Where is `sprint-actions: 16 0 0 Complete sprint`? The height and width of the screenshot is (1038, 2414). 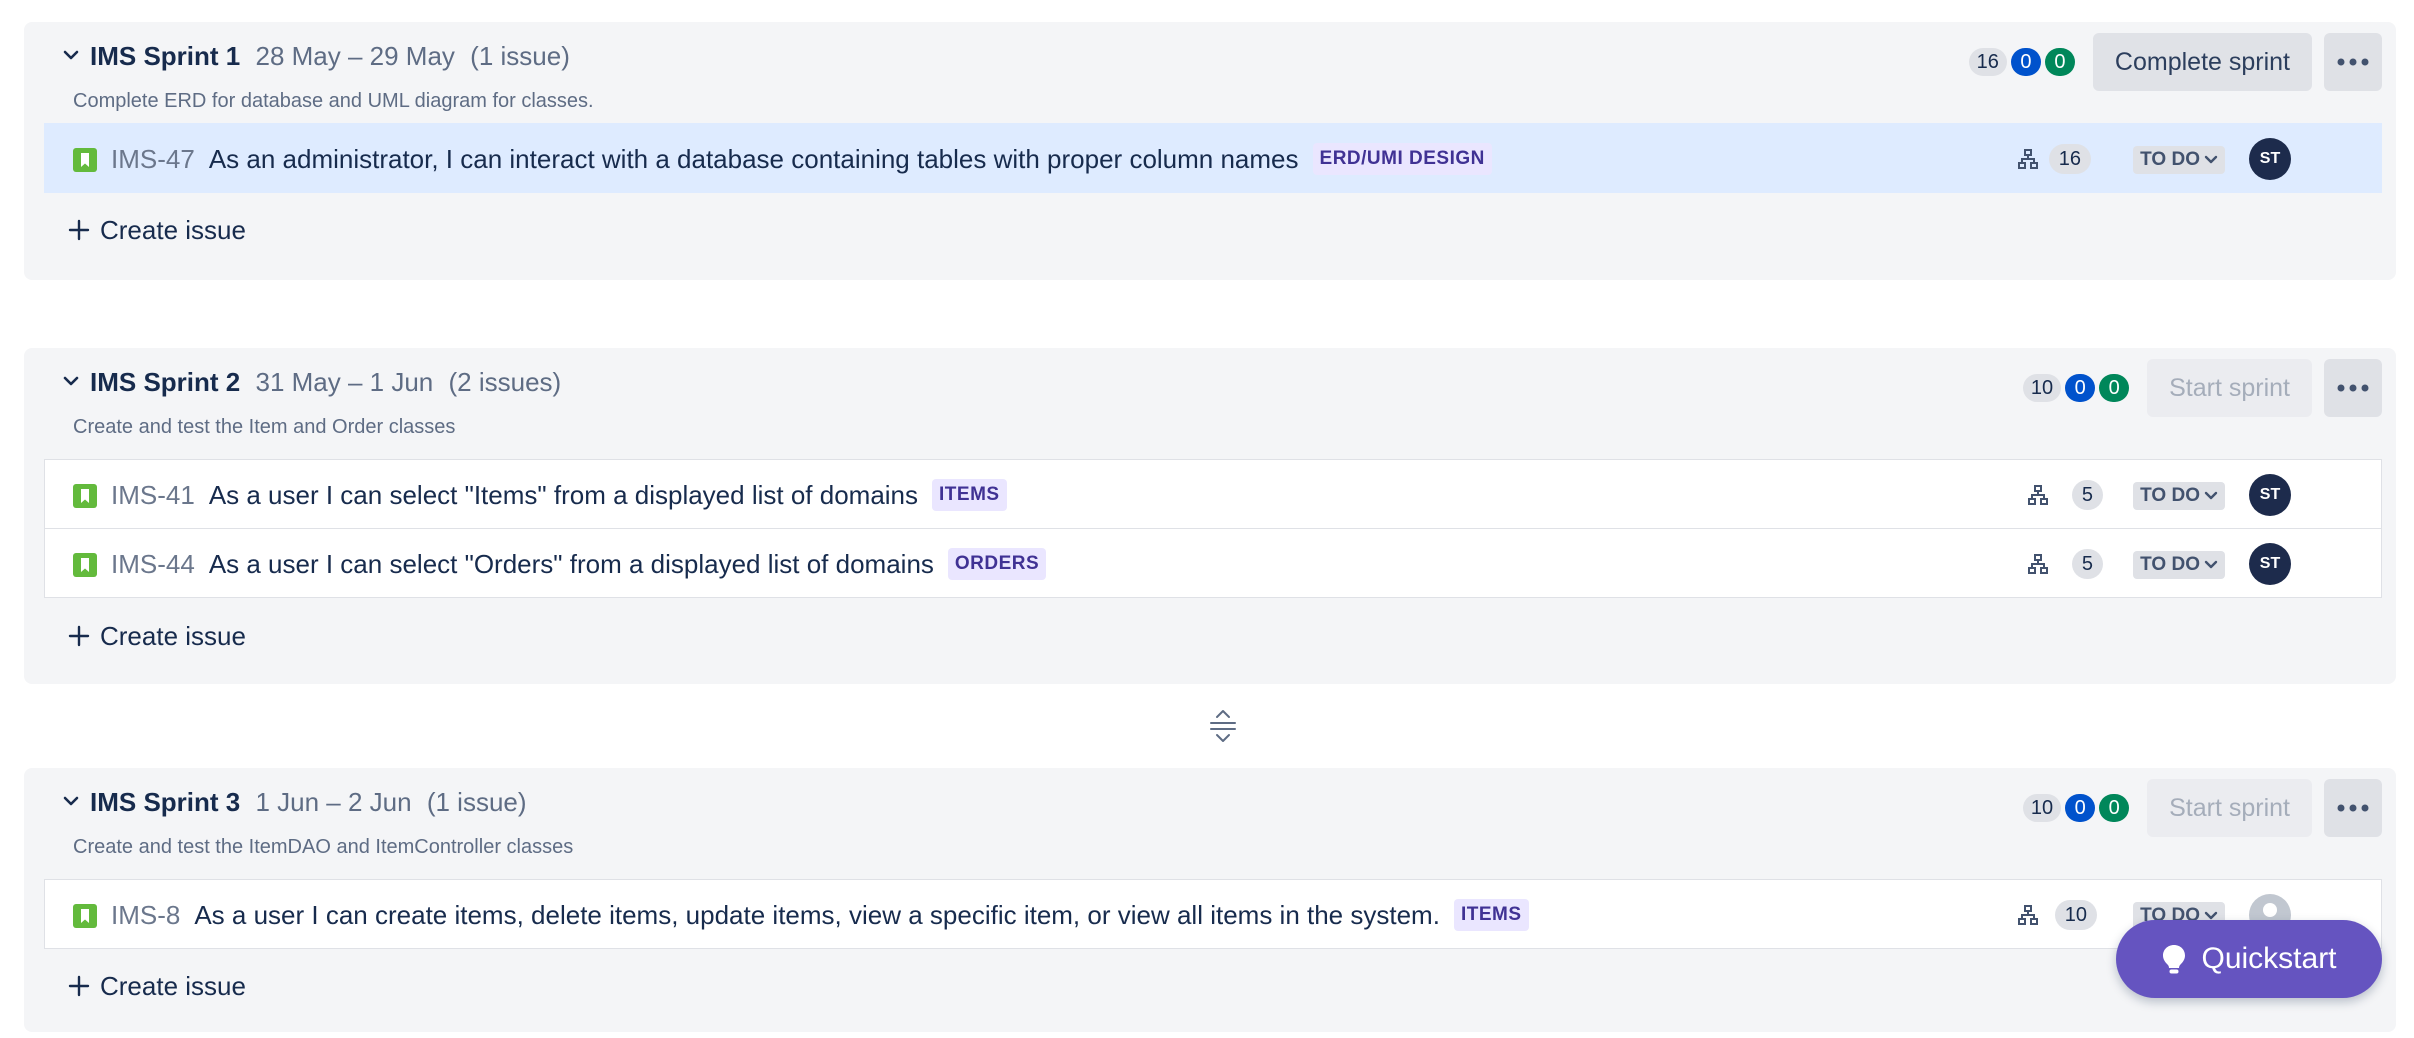
sprint-actions: 16 0 0 Complete sprint is located at coordinates (2175, 62).